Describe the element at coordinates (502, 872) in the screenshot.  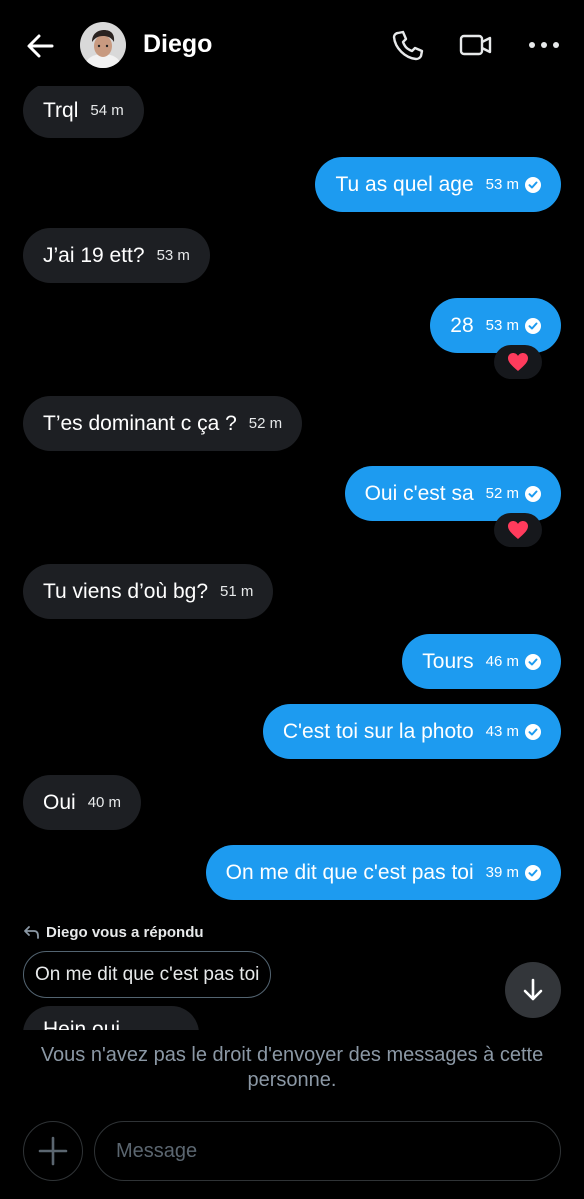
I see `message-time: 39 m` at that location.